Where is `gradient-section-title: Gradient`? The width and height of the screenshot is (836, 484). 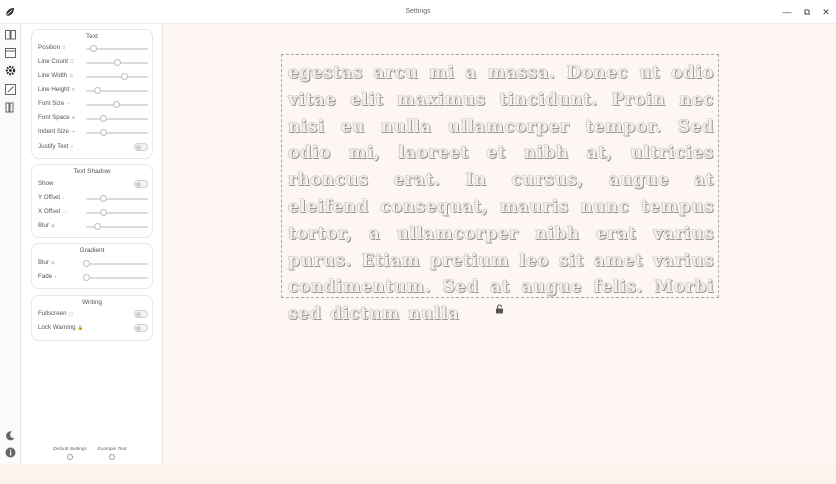
gradient-section-title: Gradient is located at coordinates (92, 250).